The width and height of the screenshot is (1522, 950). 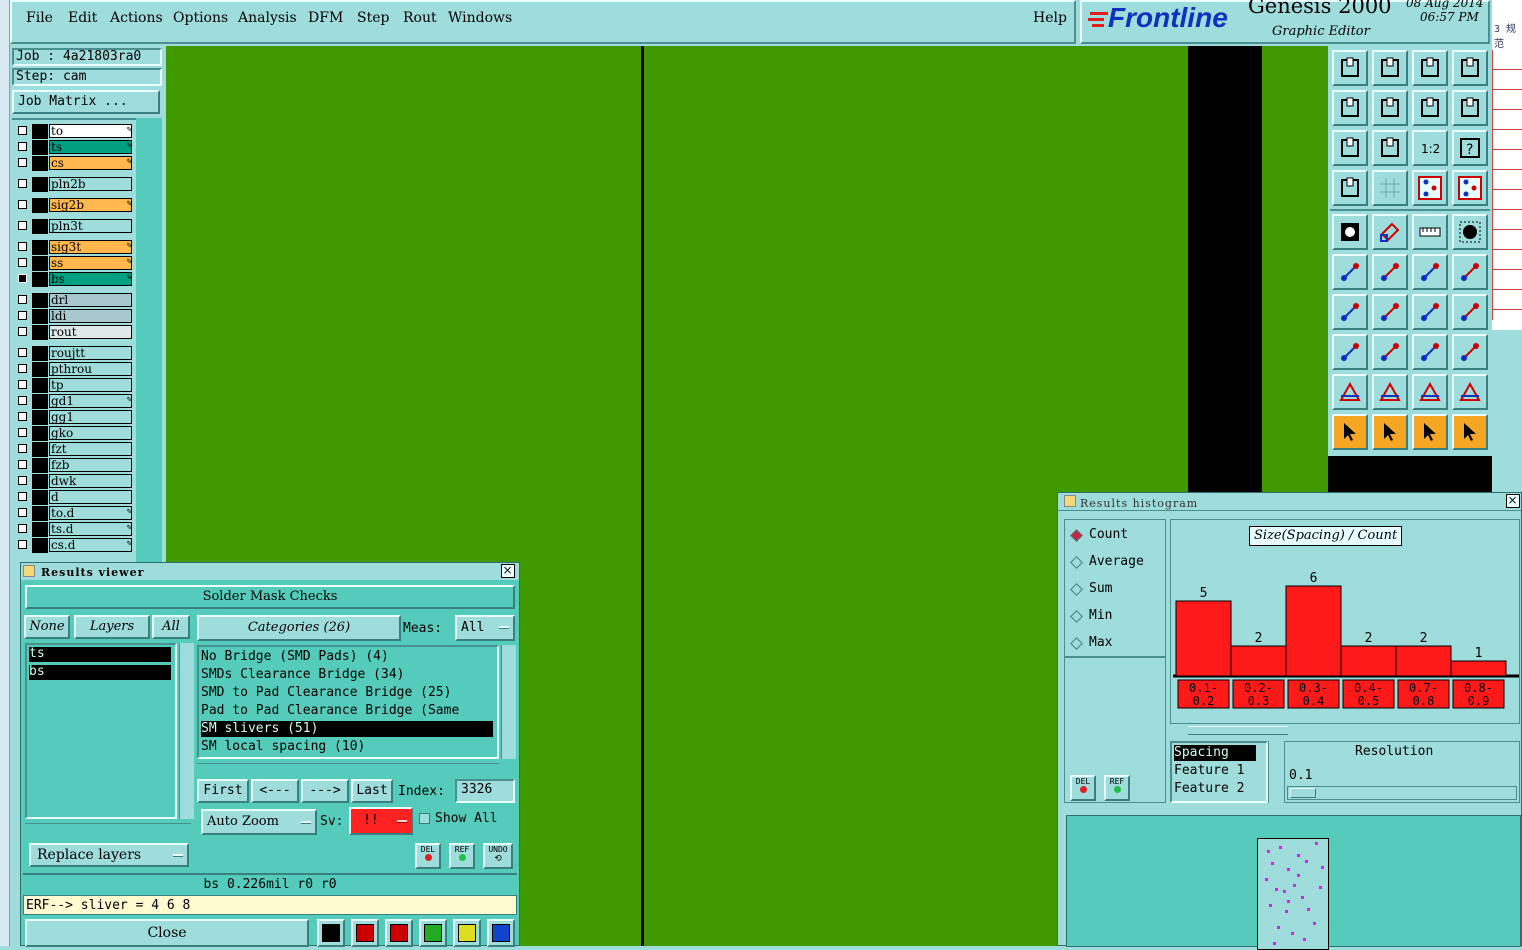 I want to click on undo-view-tool, so click(x=1430, y=108).